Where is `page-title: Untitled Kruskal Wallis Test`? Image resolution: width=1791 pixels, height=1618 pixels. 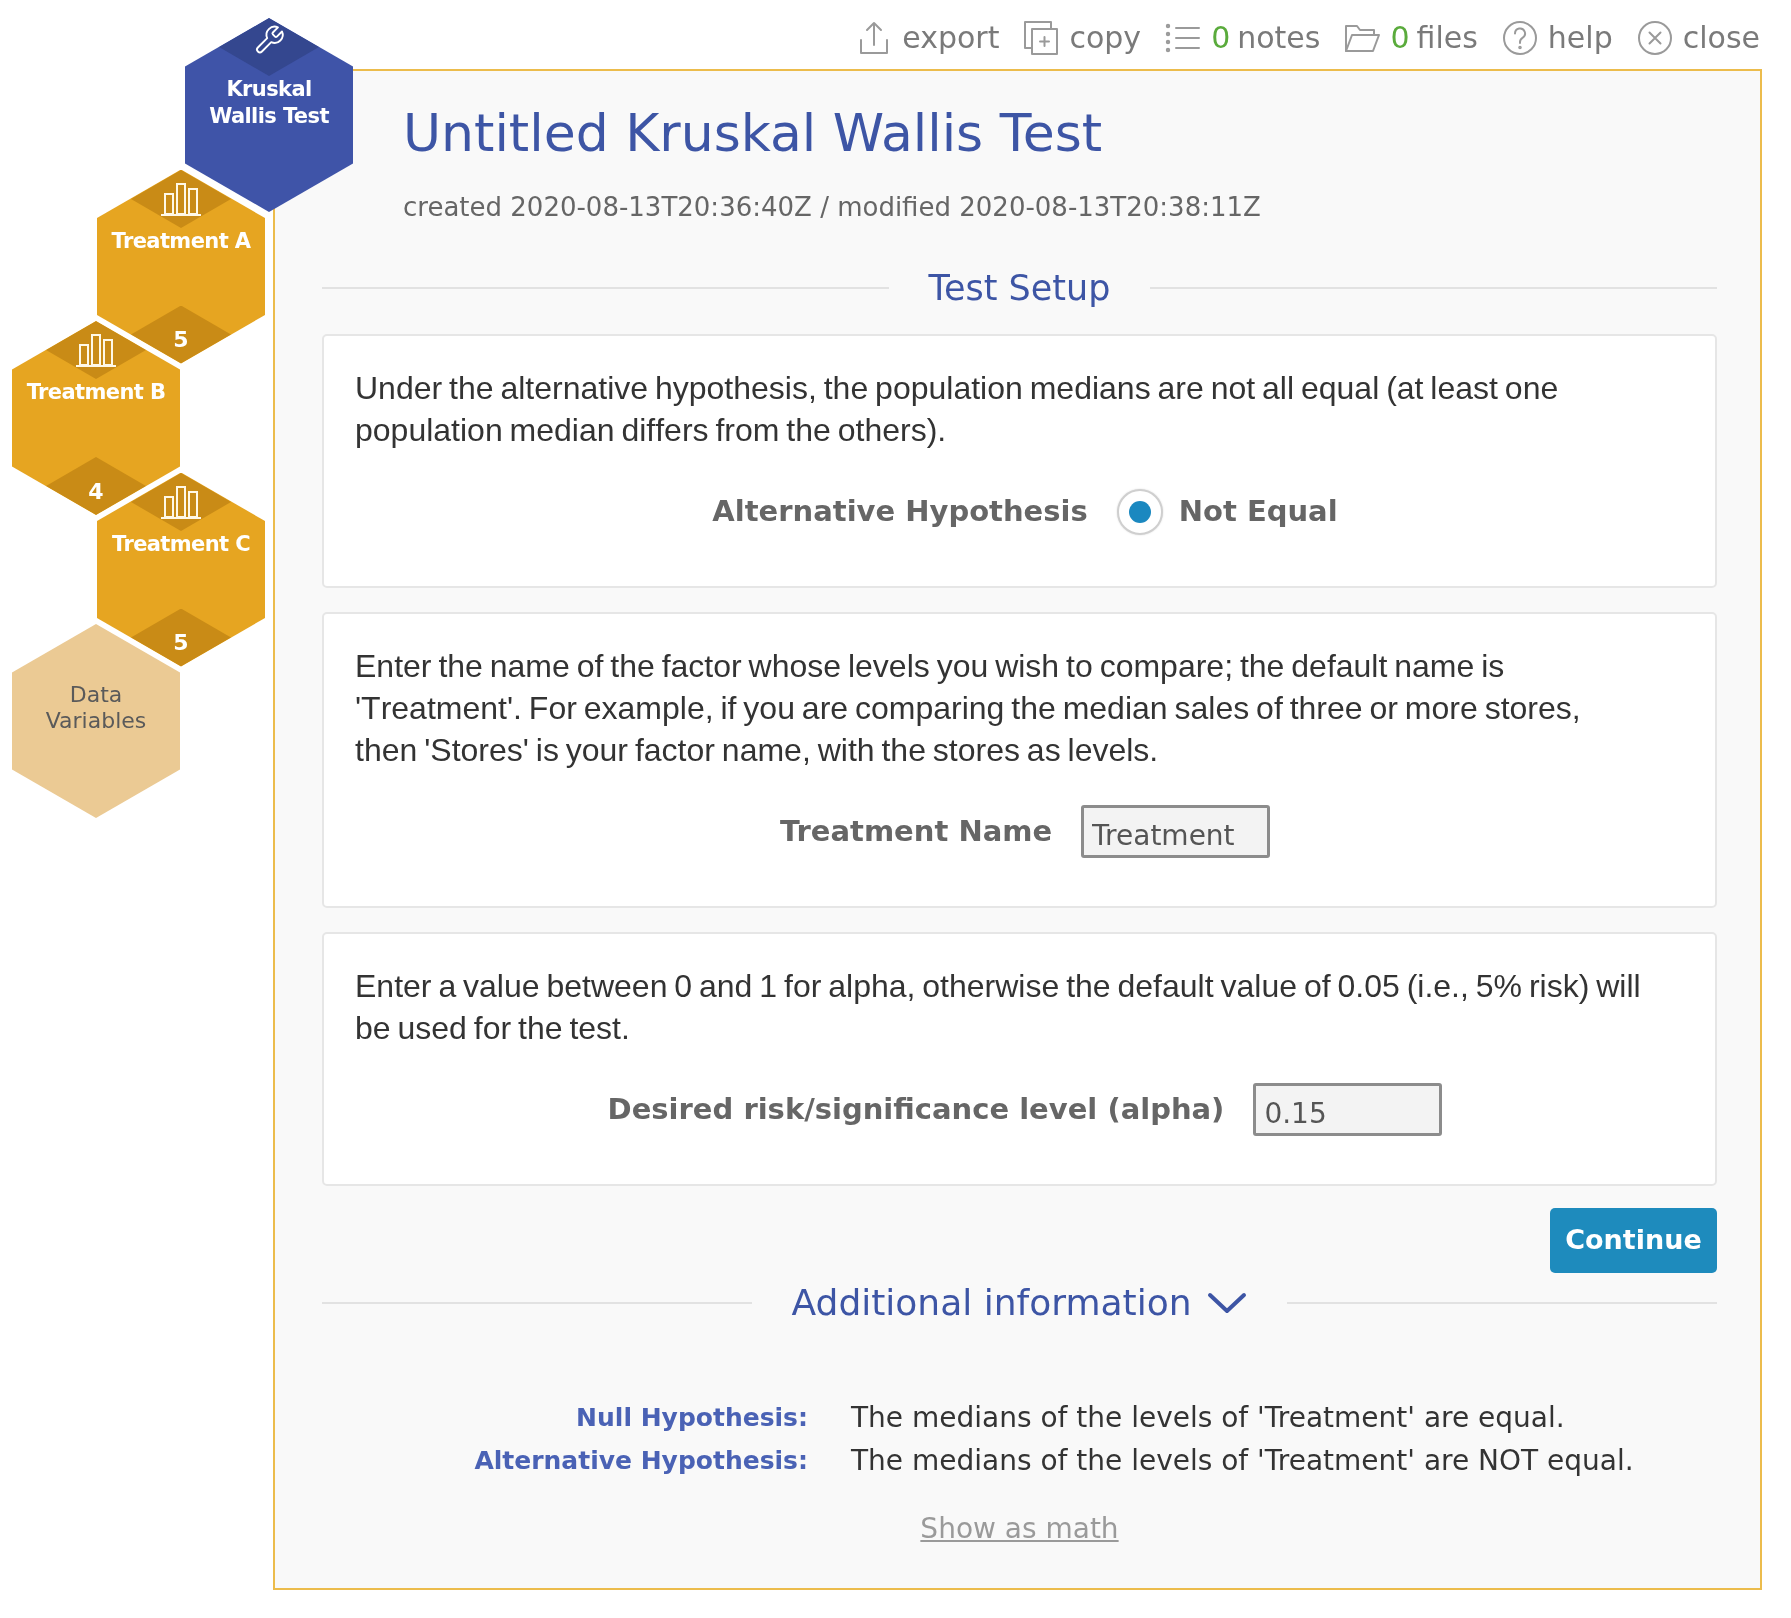
page-title: Untitled Kruskal Wallis Test is located at coordinates (753, 133).